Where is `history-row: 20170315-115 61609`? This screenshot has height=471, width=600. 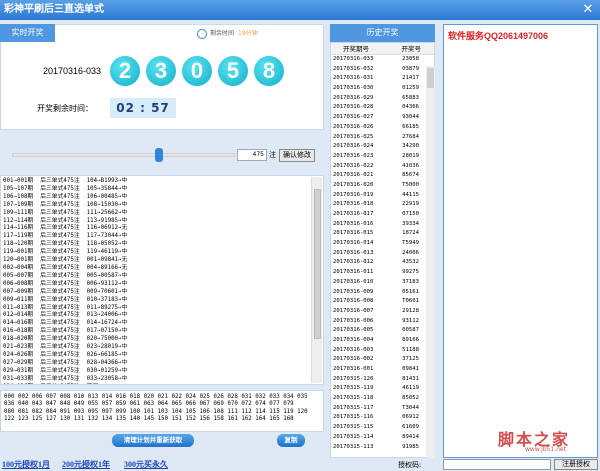
history-row: 20170315-115 61609 is located at coordinates (382, 428).